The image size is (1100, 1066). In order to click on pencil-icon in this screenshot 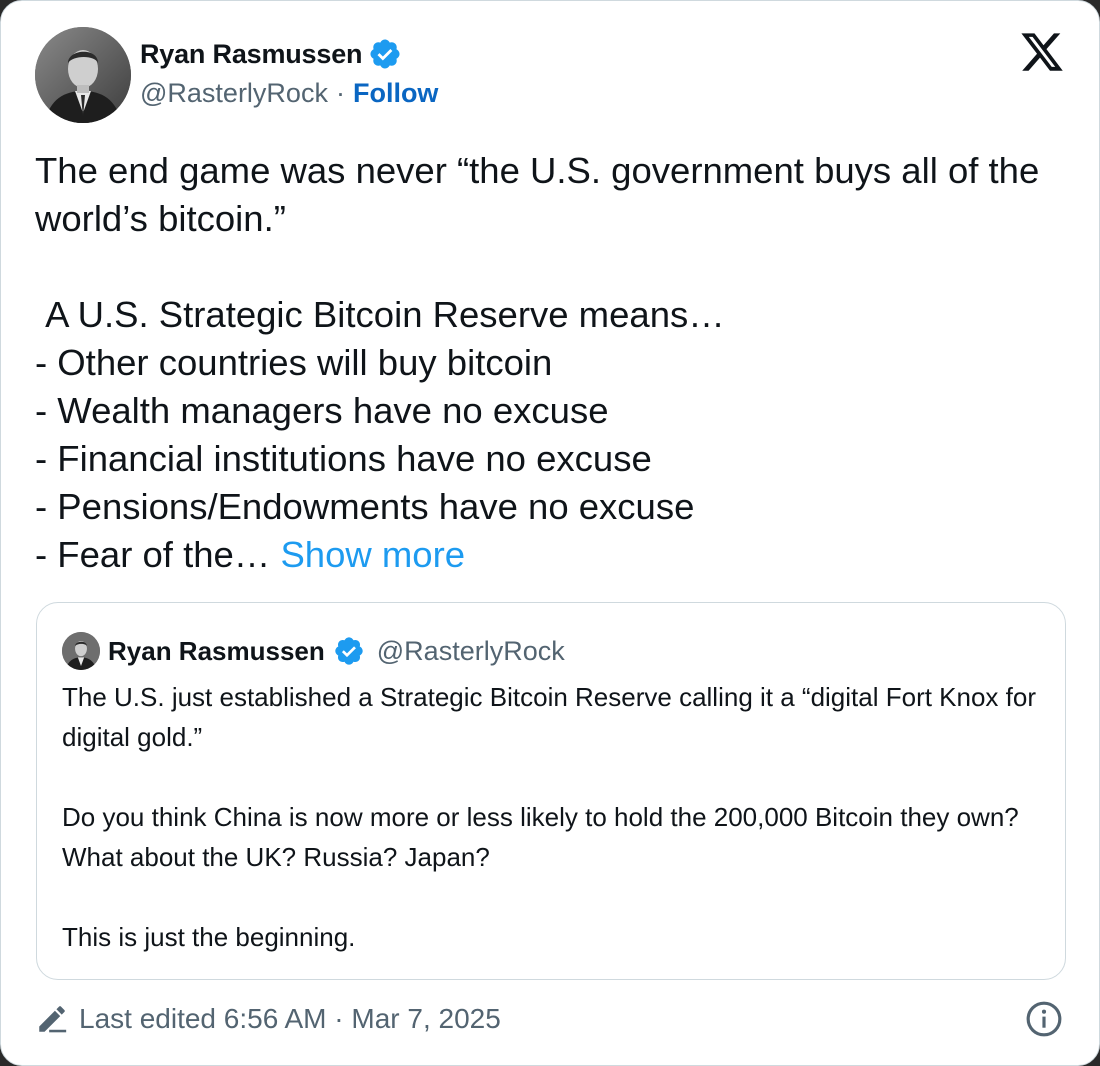, I will do `click(52, 1019)`.